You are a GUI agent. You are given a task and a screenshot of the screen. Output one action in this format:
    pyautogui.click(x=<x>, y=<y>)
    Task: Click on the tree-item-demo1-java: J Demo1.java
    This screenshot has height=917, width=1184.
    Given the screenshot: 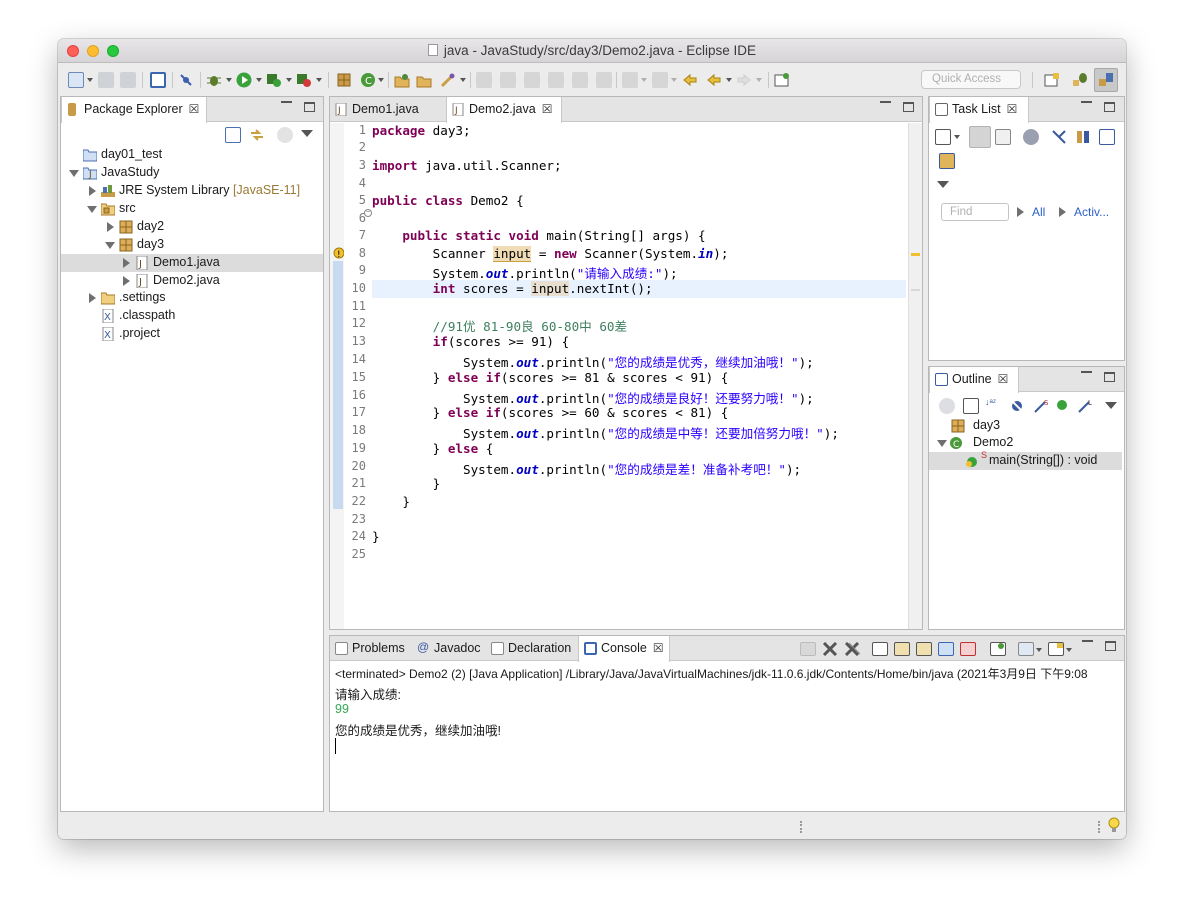 What is the action you would take?
    pyautogui.click(x=192, y=263)
    